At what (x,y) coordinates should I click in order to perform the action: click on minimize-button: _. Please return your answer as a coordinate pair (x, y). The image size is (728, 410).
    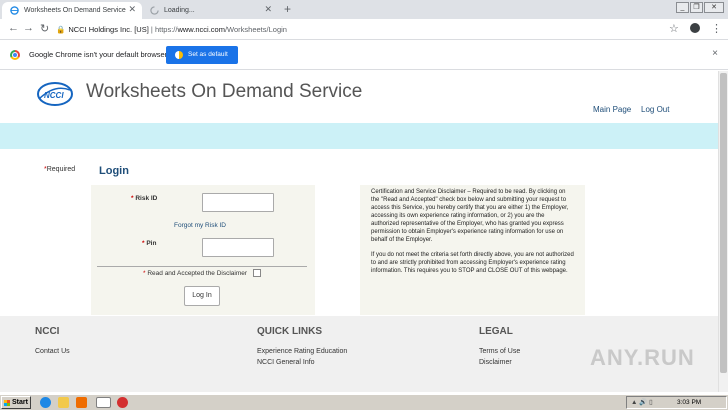
    Looking at the image, I should click on (682, 7).